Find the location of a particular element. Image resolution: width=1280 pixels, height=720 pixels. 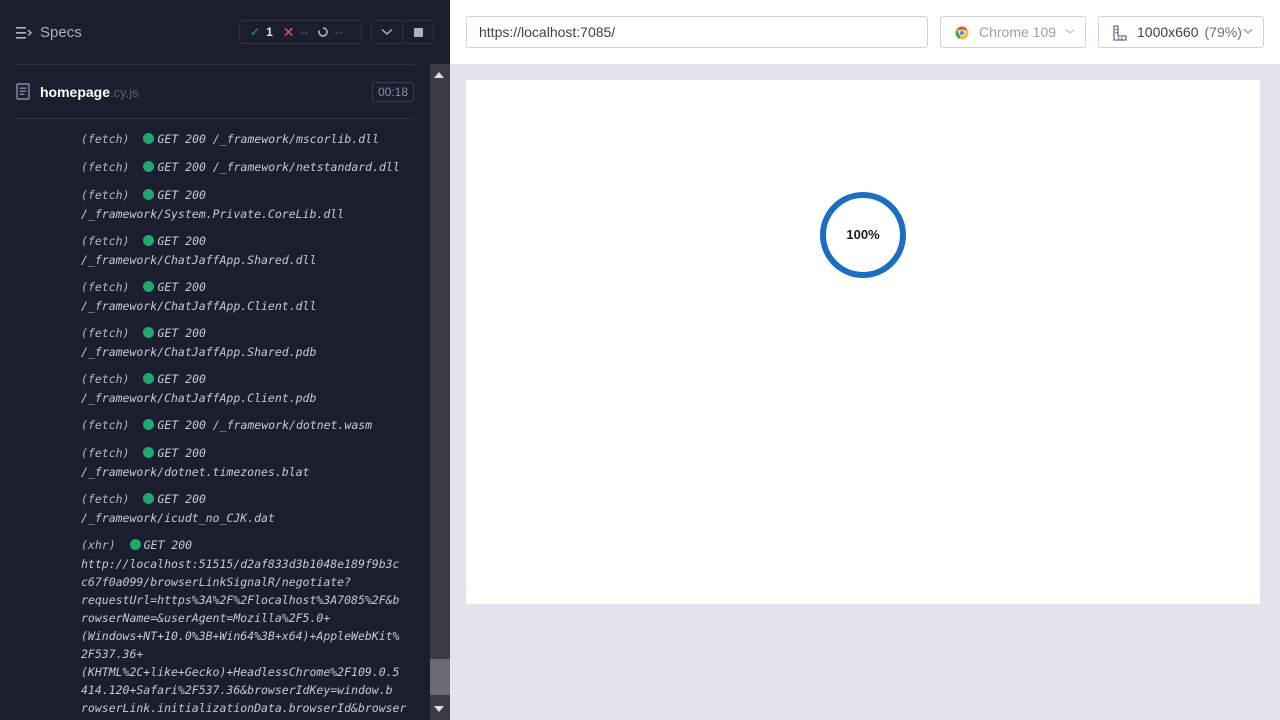

reporter-scrollbar is located at coordinates (440, 392).